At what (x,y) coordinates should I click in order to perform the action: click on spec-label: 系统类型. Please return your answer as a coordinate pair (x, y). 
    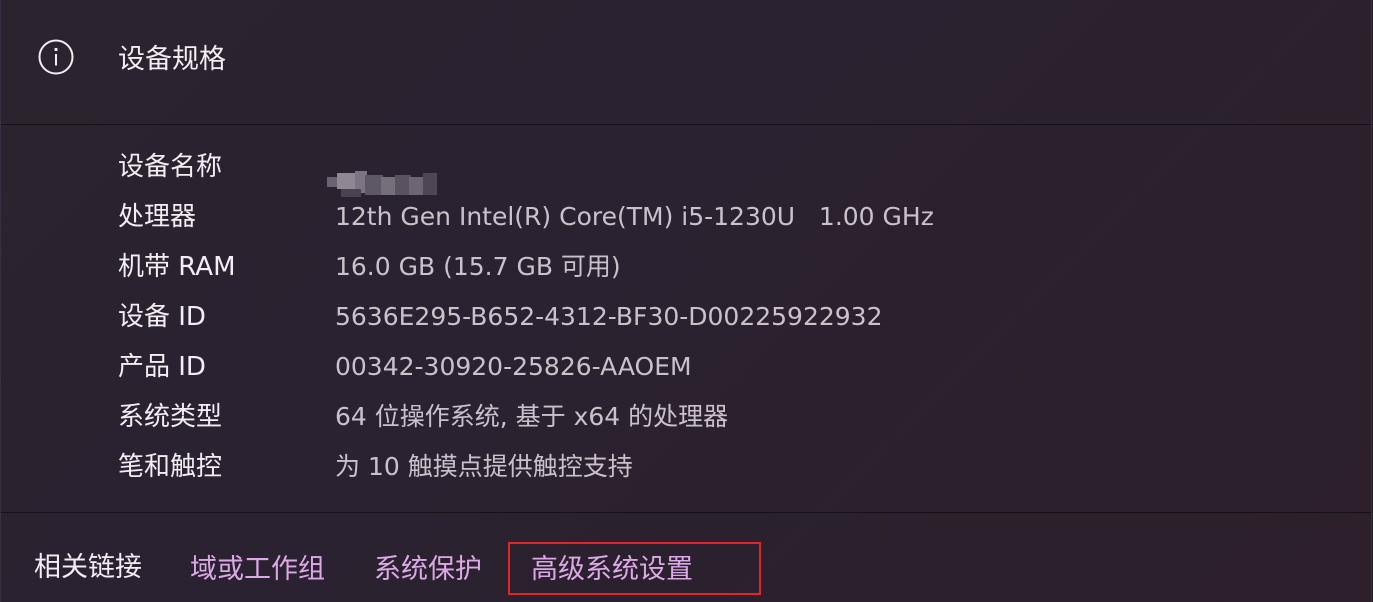
    Looking at the image, I should click on (170, 417).